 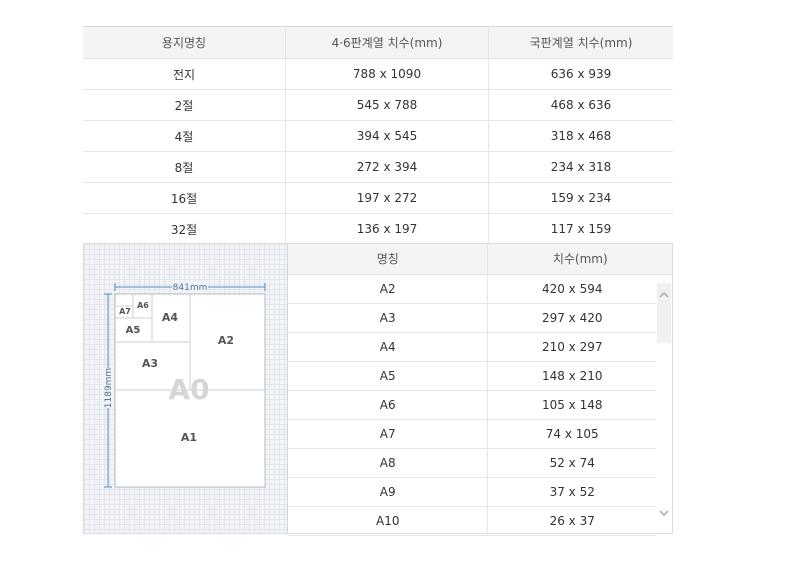 What do you see at coordinates (580, 167) in the screenshot?
I see `table-cell: 234 x 318` at bounding box center [580, 167].